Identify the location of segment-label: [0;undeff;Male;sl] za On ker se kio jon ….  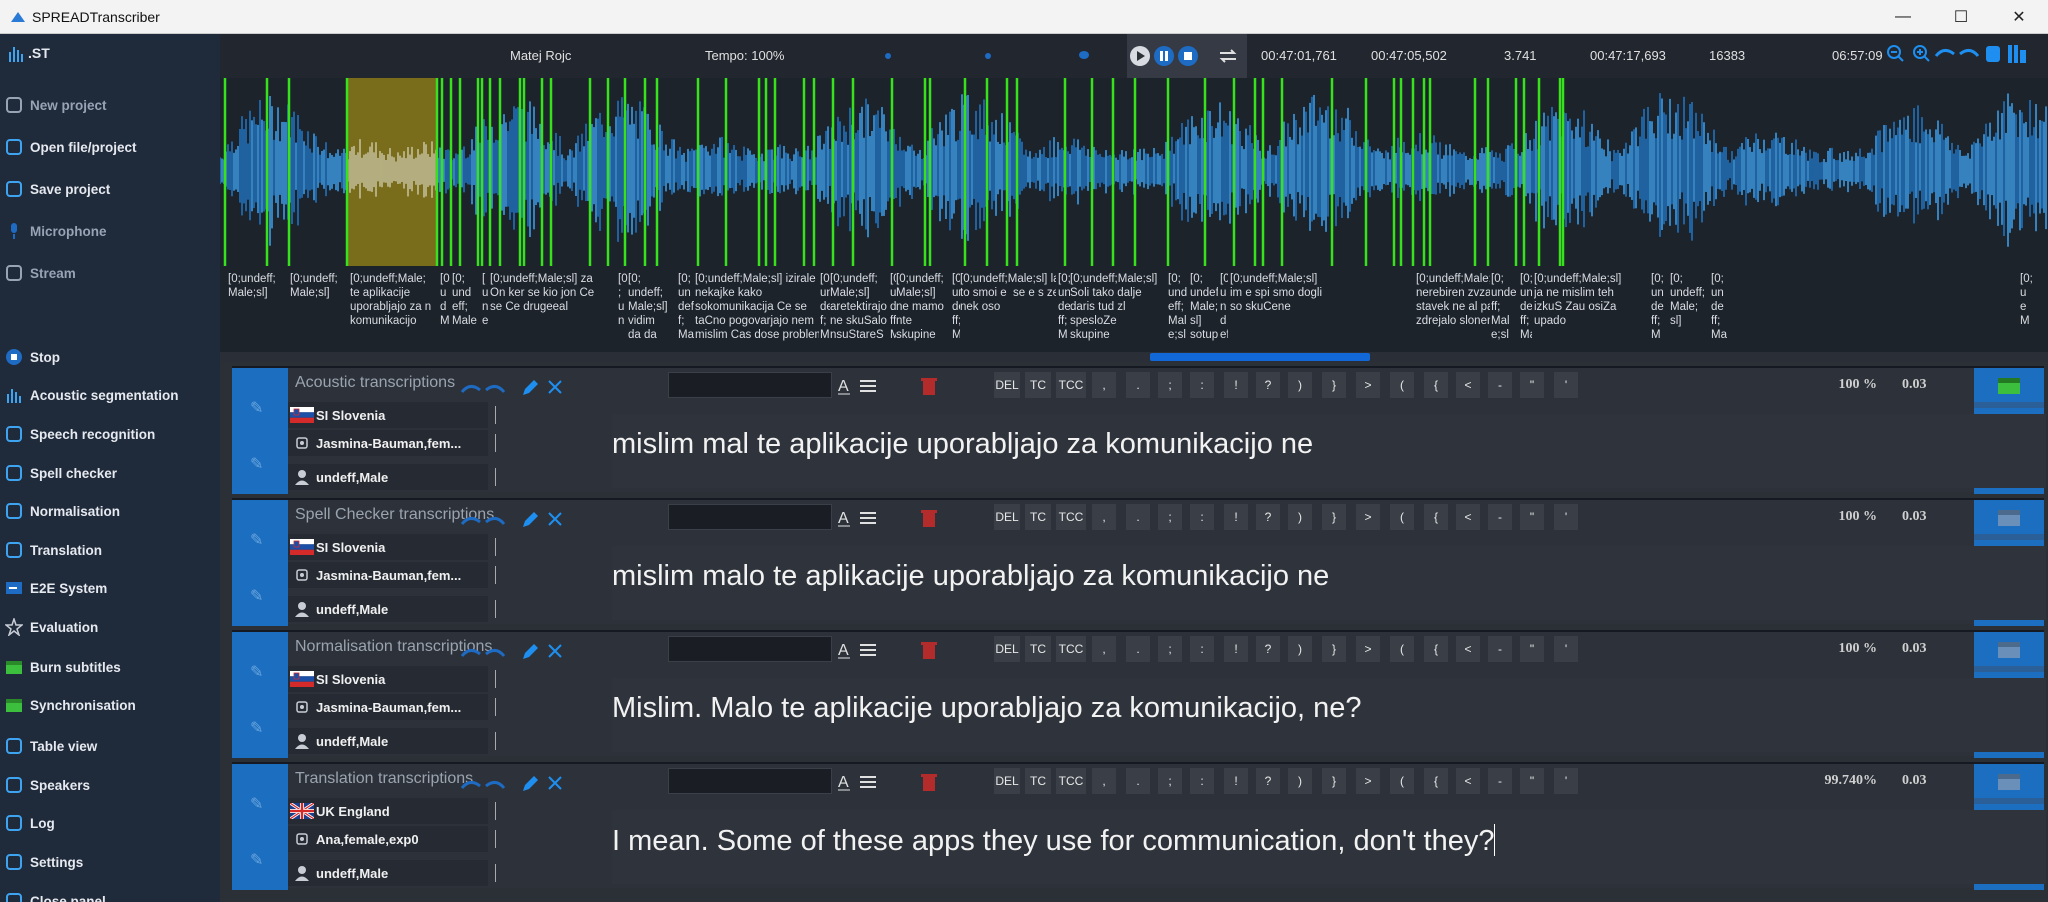
(553, 312).